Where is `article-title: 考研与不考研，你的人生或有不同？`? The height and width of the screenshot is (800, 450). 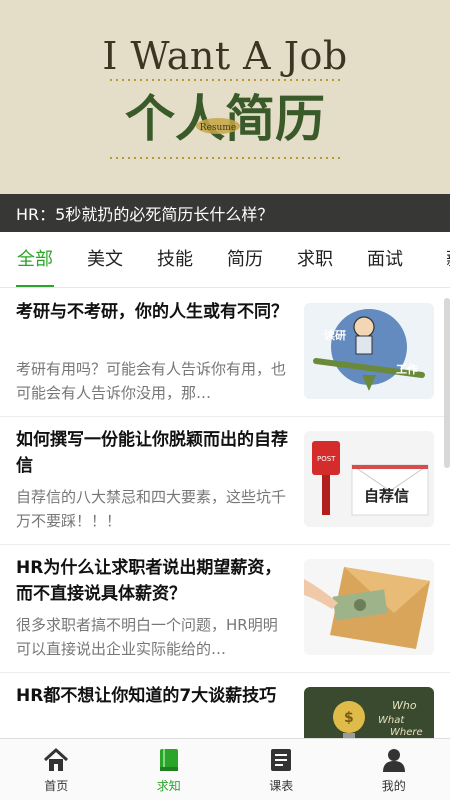 article-title: 考研与不考研，你的人生或有不同？ is located at coordinates (152, 312).